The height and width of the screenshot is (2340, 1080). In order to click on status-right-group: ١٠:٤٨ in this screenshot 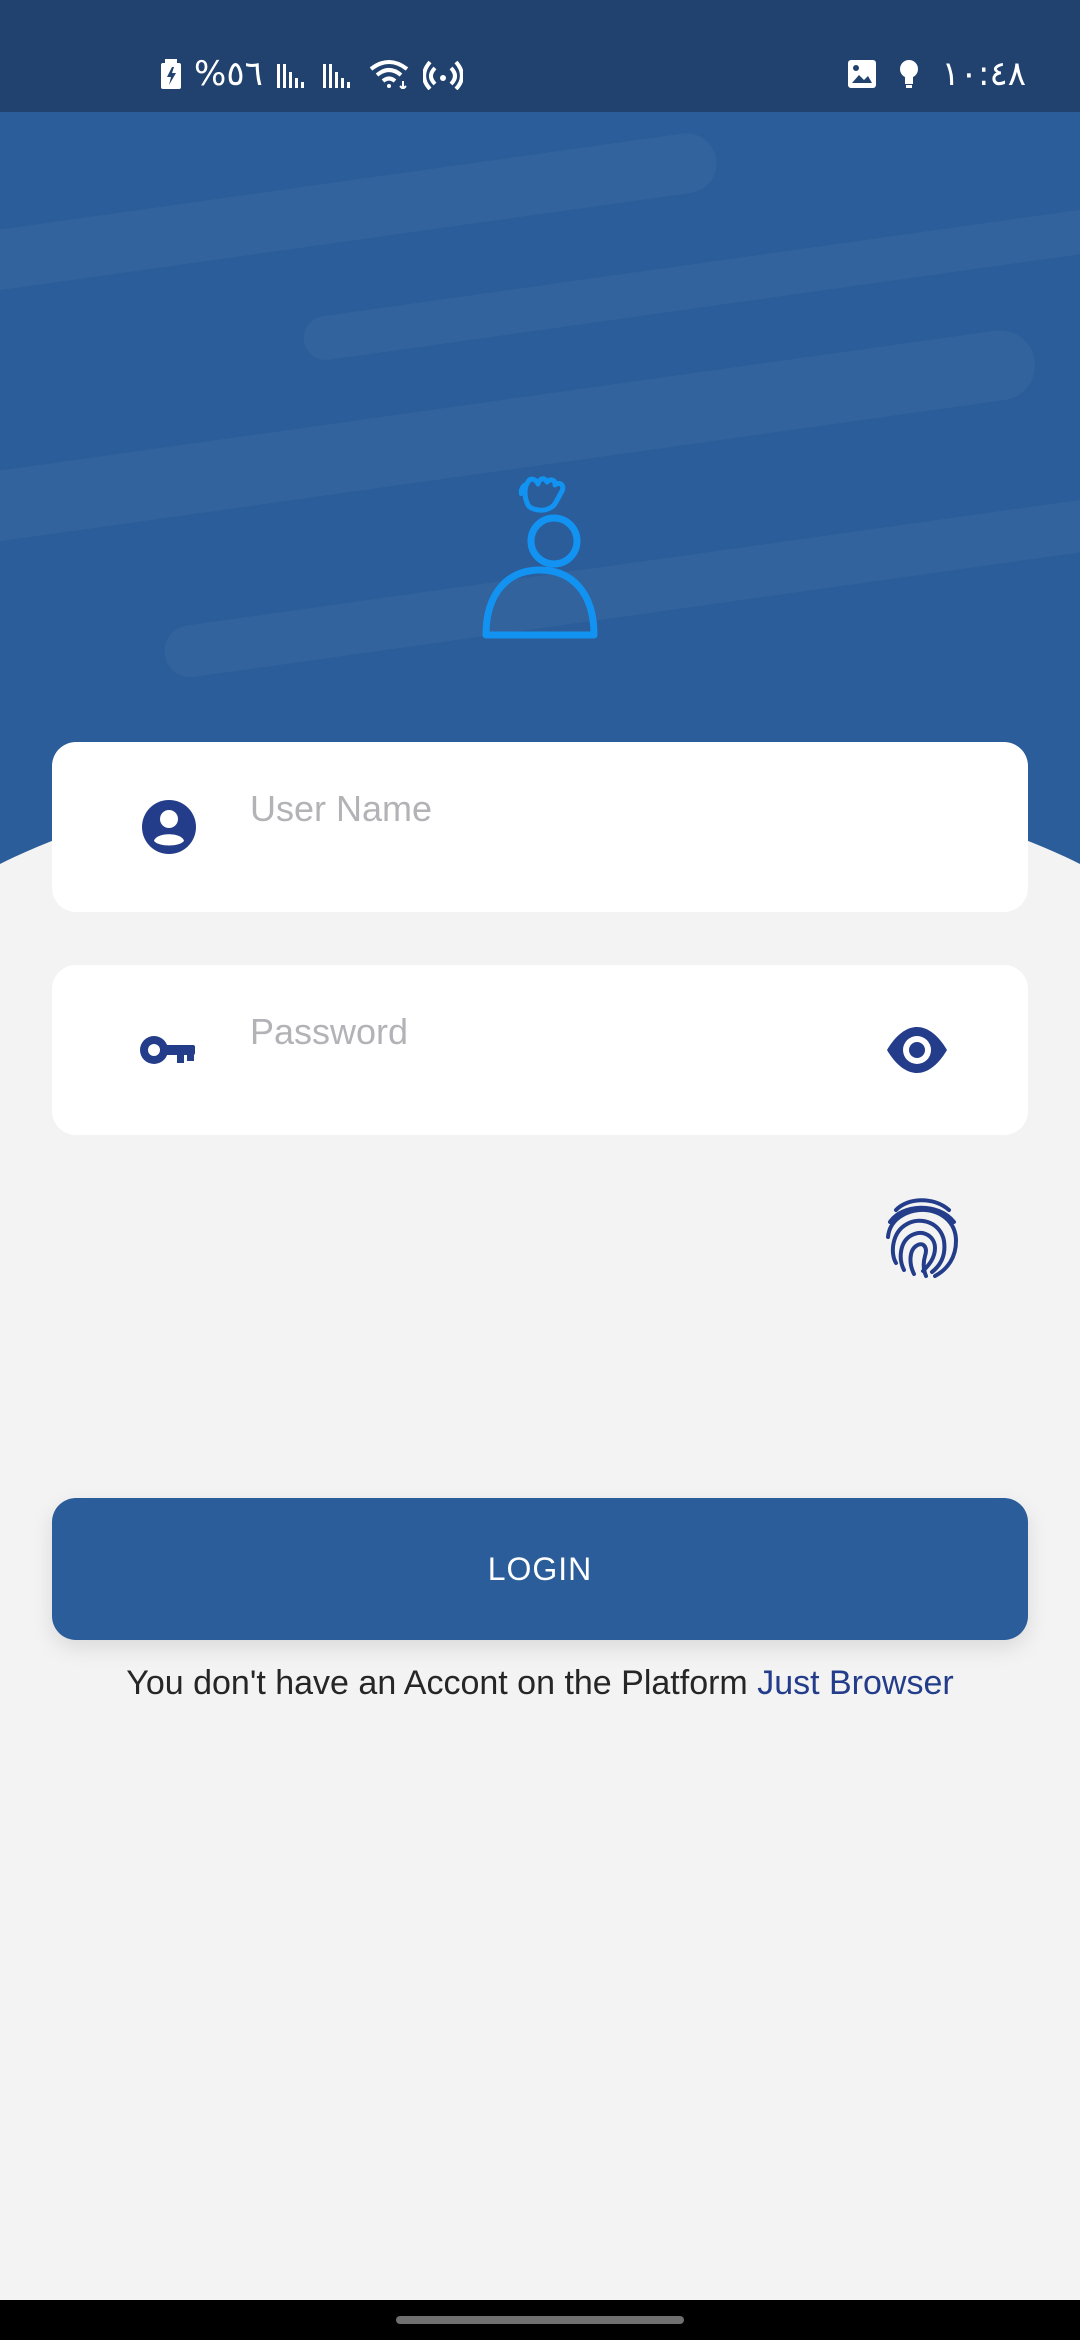, I will do `click(936, 74)`.